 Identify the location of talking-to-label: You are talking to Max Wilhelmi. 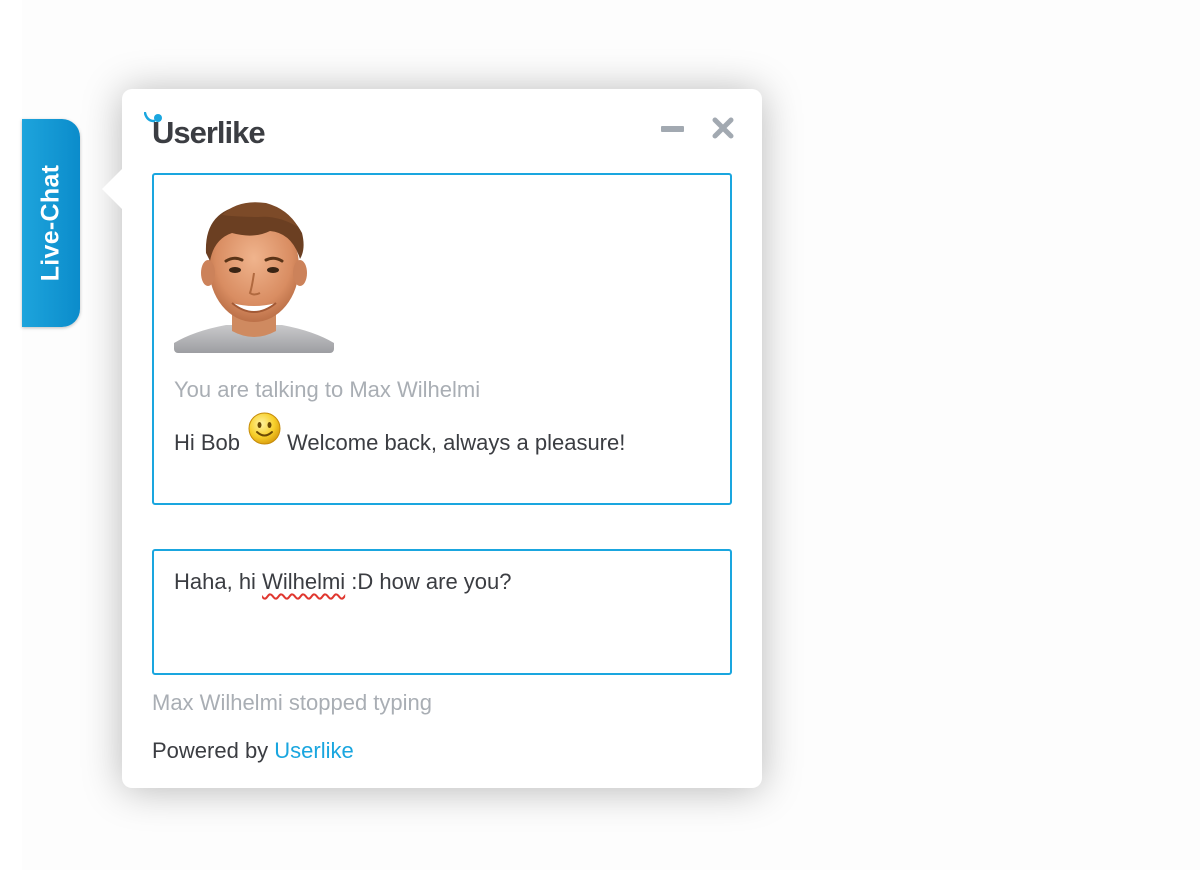
(327, 389).